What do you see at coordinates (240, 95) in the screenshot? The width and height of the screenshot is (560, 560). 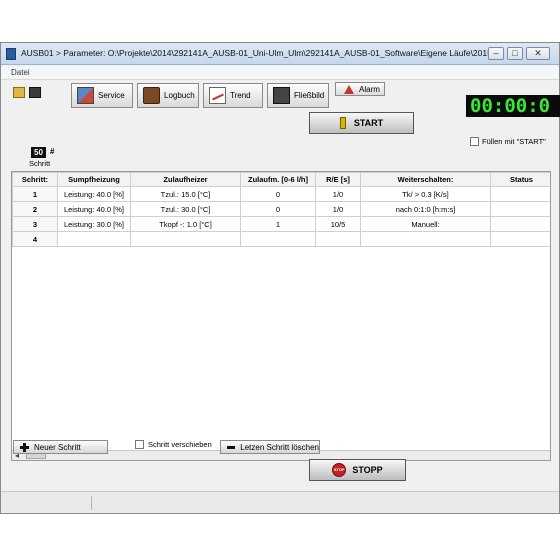 I see `trend-button-label: Trend` at bounding box center [240, 95].